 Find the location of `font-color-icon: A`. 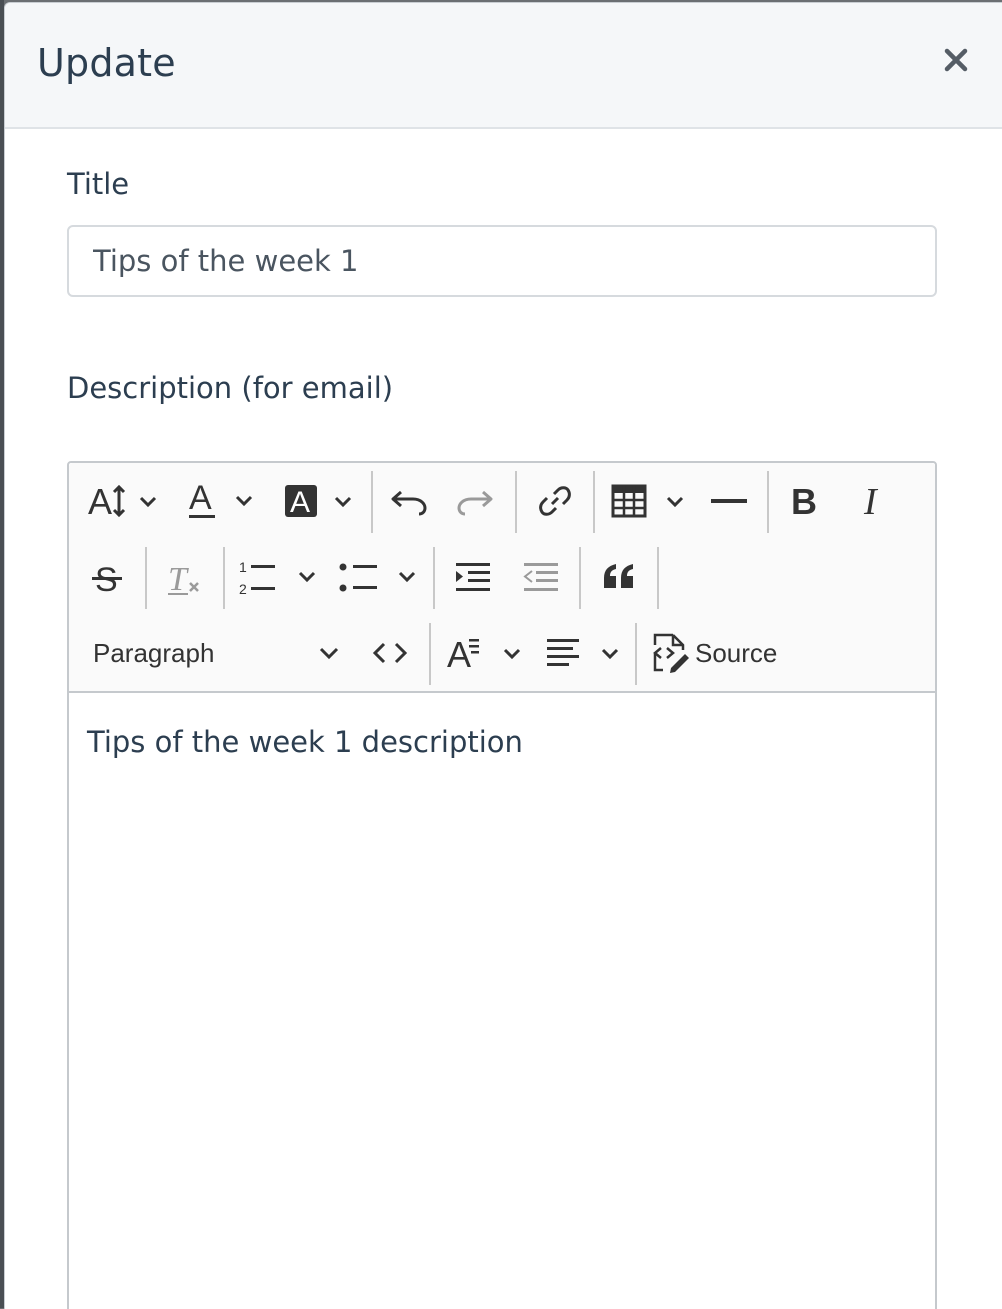

font-color-icon: A is located at coordinates (221, 498).